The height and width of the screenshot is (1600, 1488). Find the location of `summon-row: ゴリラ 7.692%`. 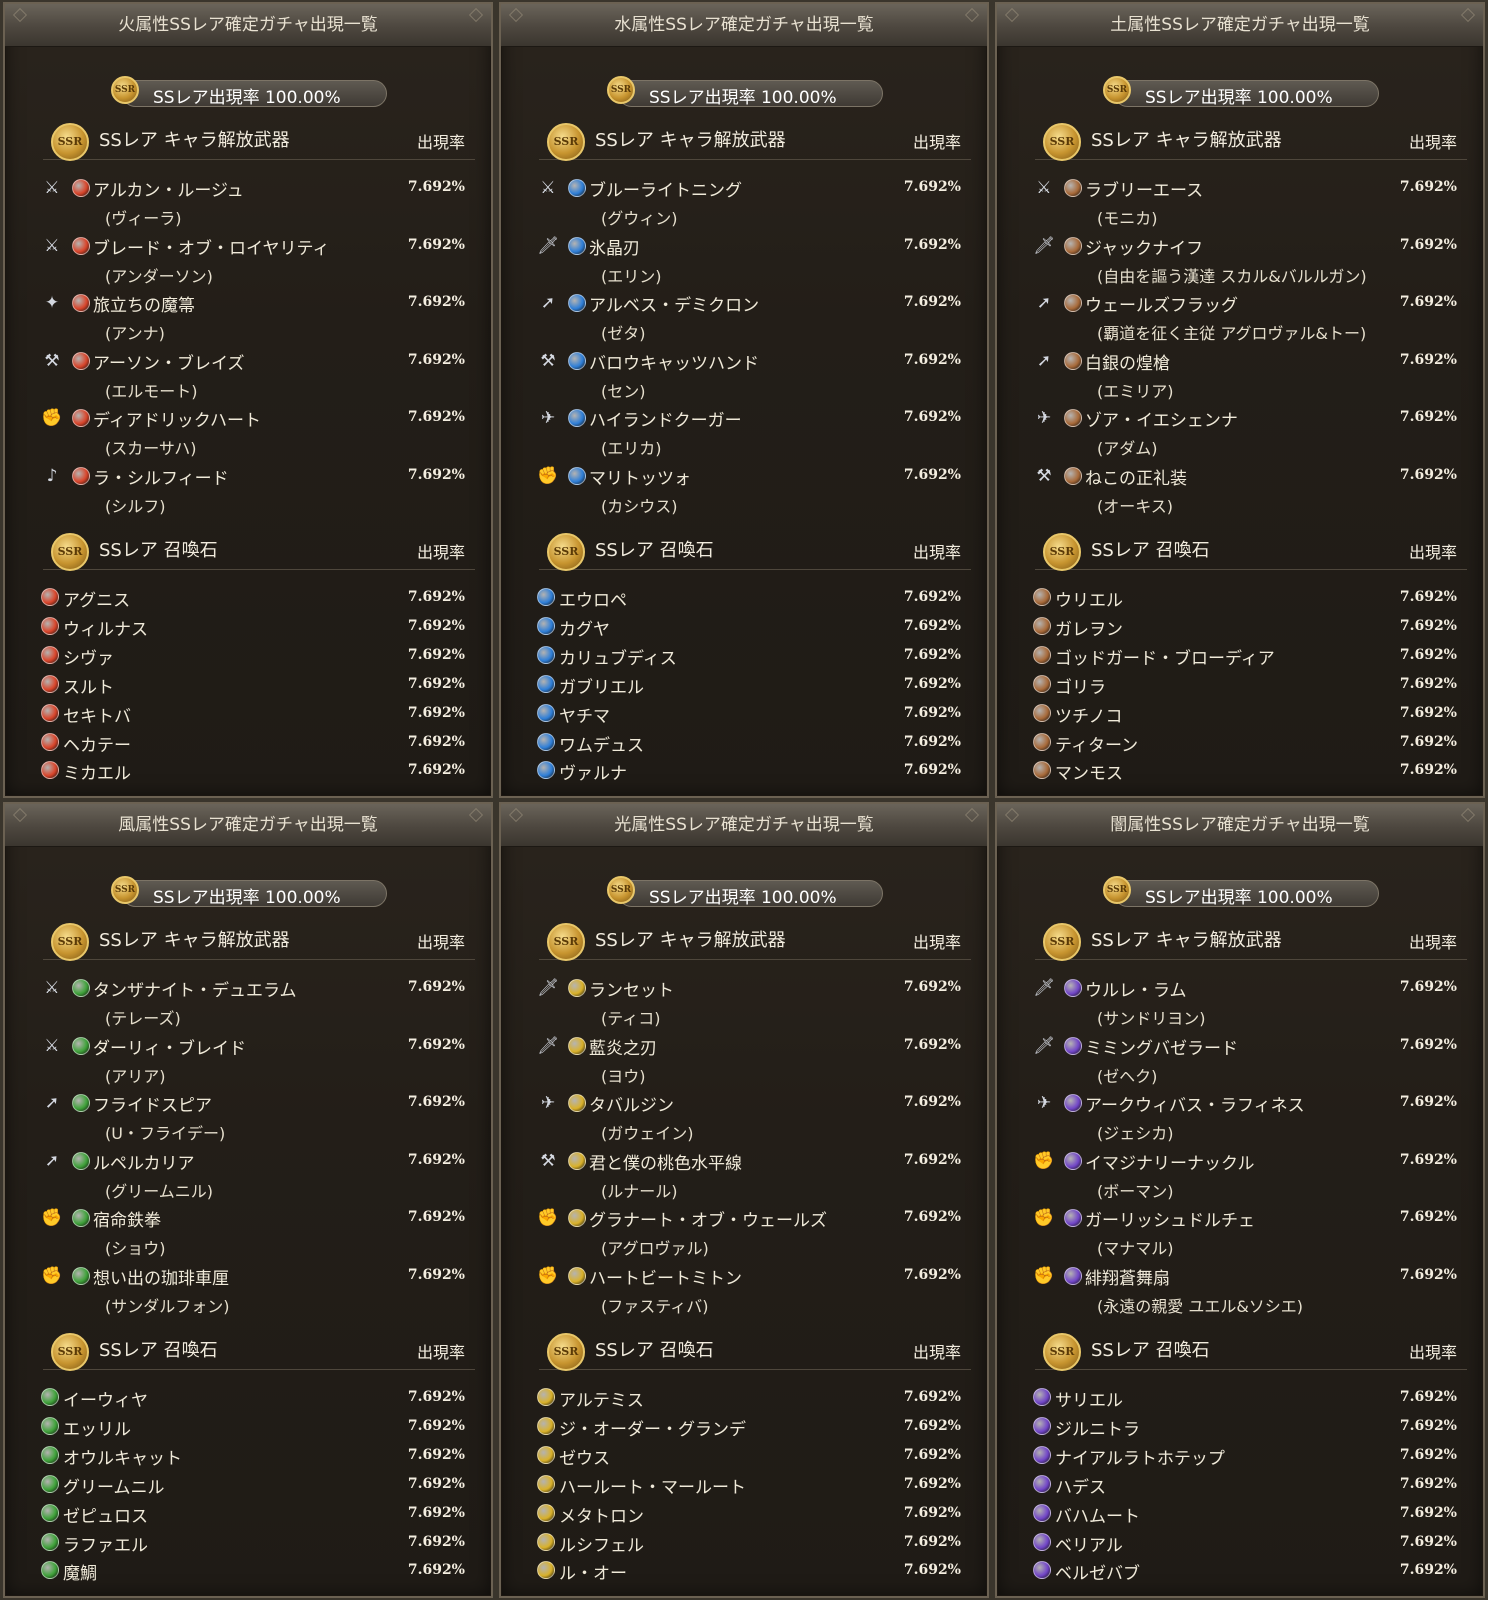

summon-row: ゴリラ 7.692% is located at coordinates (1240, 685).